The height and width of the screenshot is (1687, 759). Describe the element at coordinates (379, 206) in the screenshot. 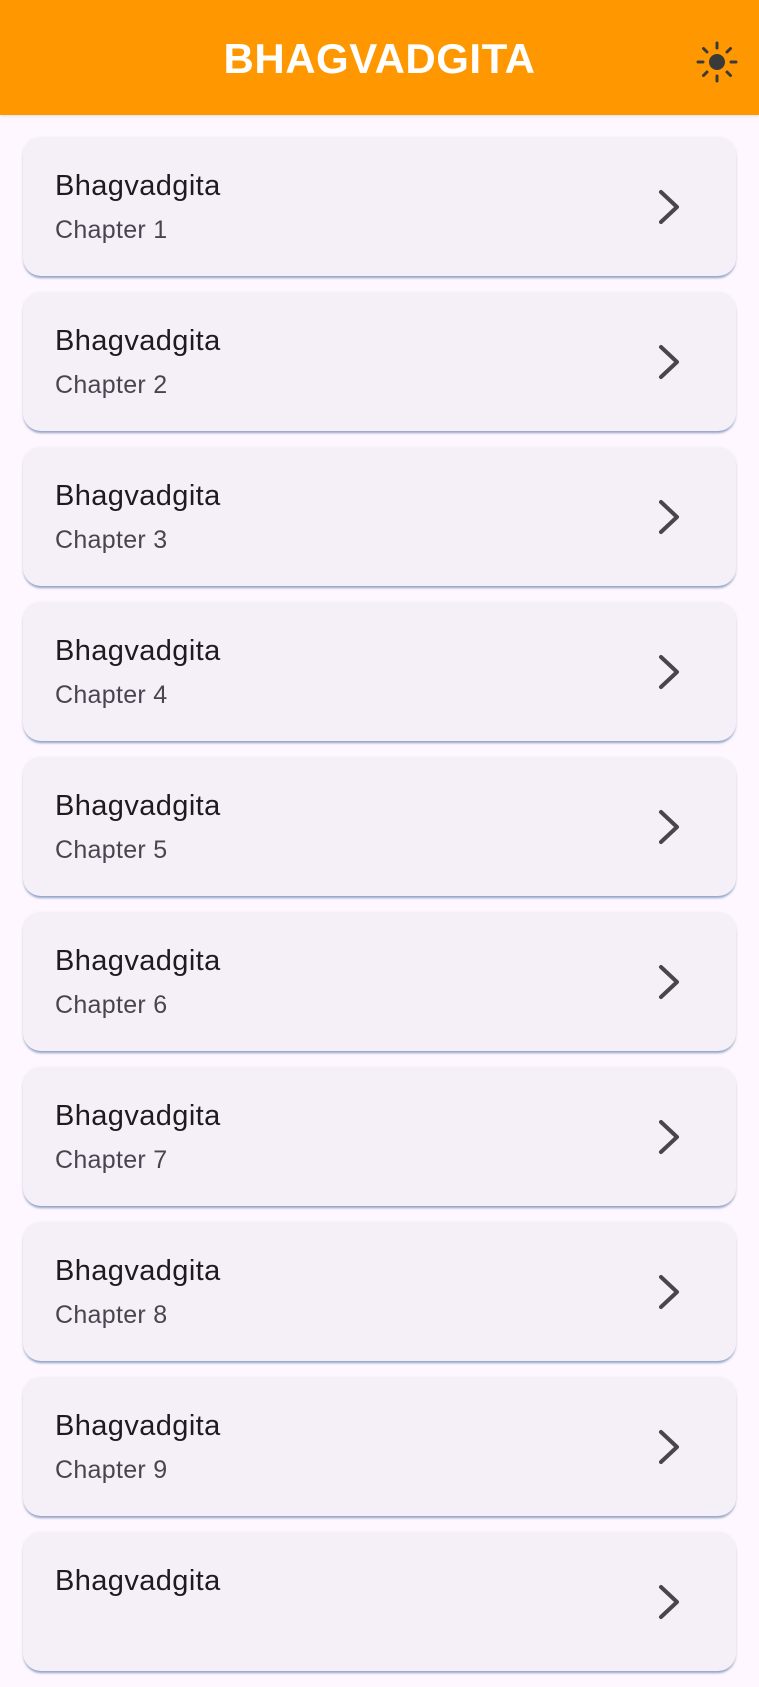

I see `chapter-card: Bhagvadgita Chapter 1` at that location.